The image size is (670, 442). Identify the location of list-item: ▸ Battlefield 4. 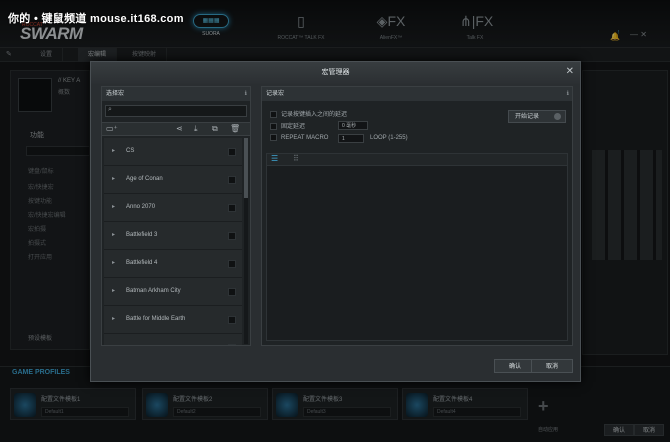
(173, 264).